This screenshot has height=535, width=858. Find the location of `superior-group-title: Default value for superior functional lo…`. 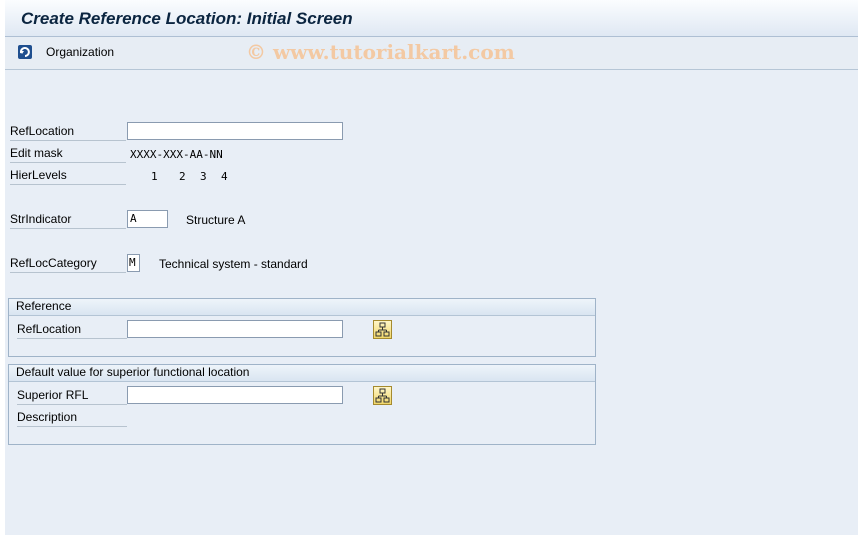

superior-group-title: Default value for superior functional lo… is located at coordinates (302, 373).